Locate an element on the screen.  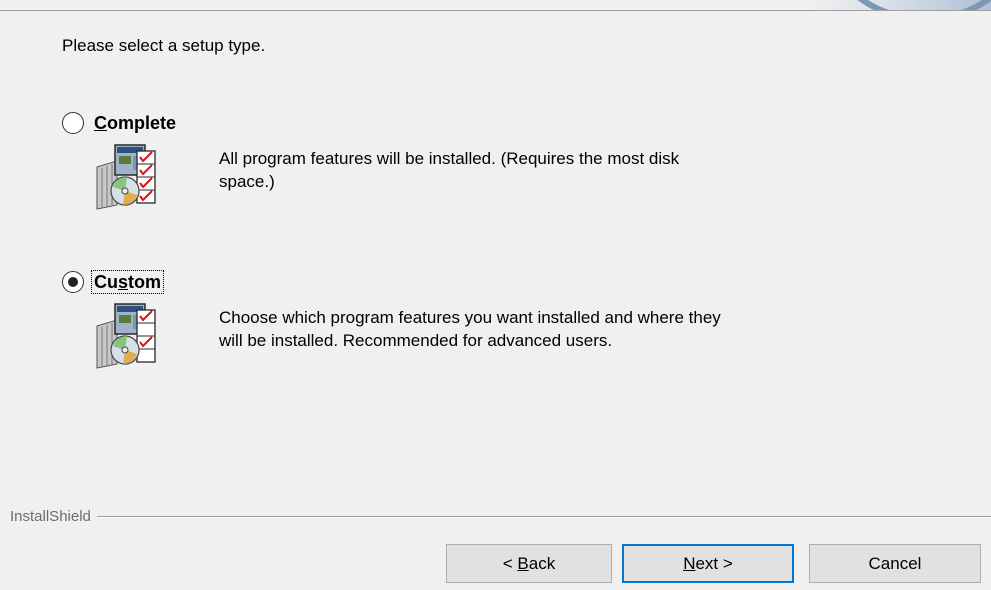
radio-label-custom: Custom is located at coordinates (127, 282).